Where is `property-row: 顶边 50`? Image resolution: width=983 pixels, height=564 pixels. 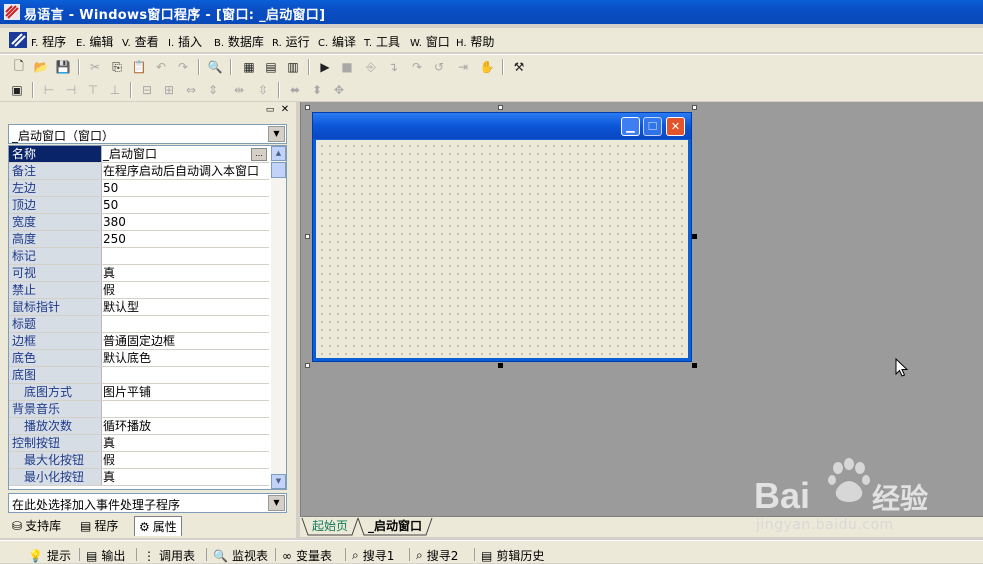
property-row: 顶边 50 is located at coordinates (139, 205).